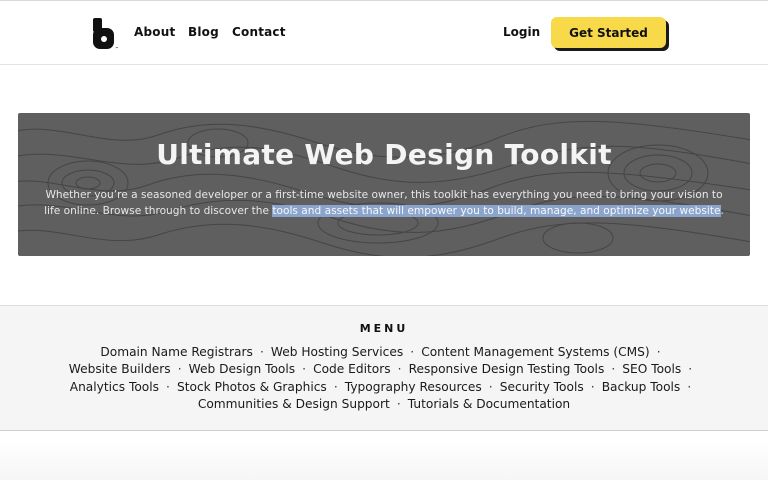 The width and height of the screenshot is (768, 480). I want to click on menu-link: Analytics Tools, so click(114, 387).